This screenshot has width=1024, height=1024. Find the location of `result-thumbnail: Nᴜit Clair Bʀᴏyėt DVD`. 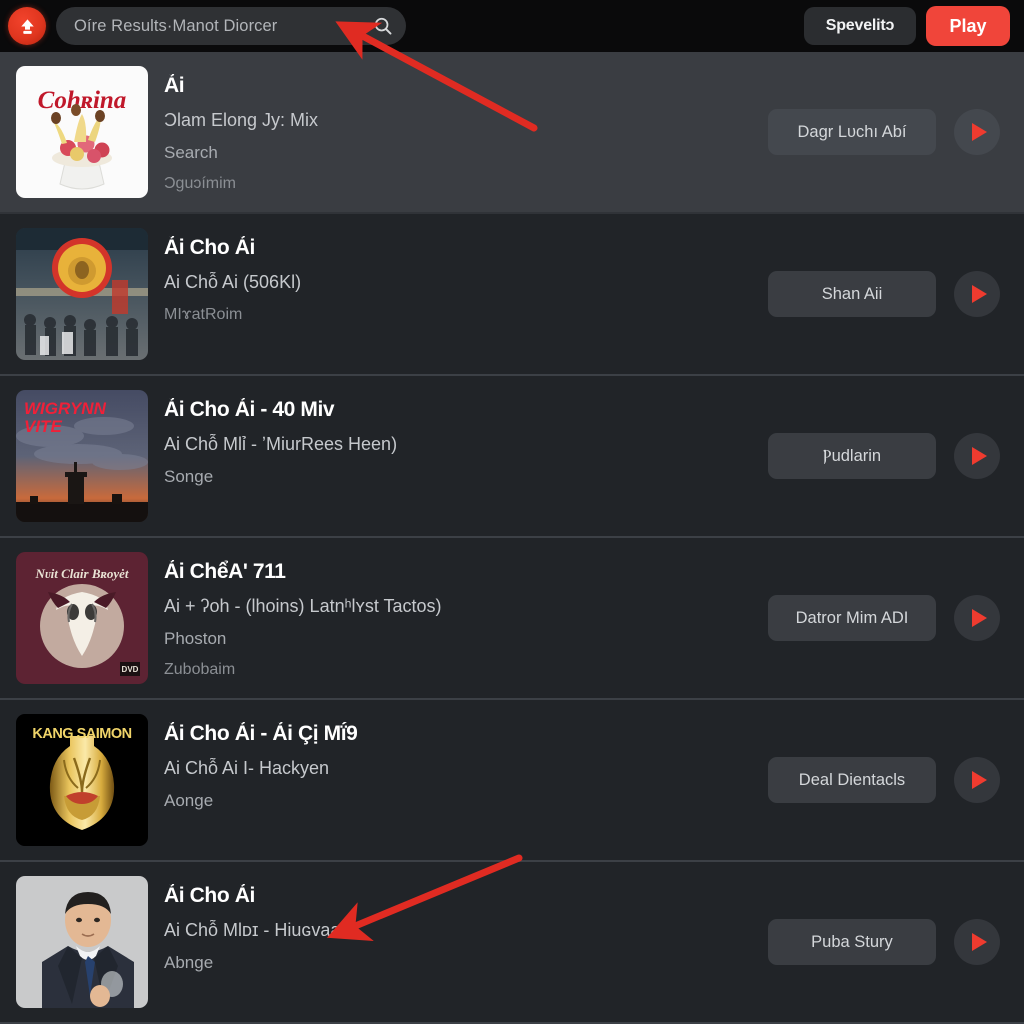

result-thumbnail: Nᴜit Clair Bʀᴏyėt DVD is located at coordinates (82, 618).